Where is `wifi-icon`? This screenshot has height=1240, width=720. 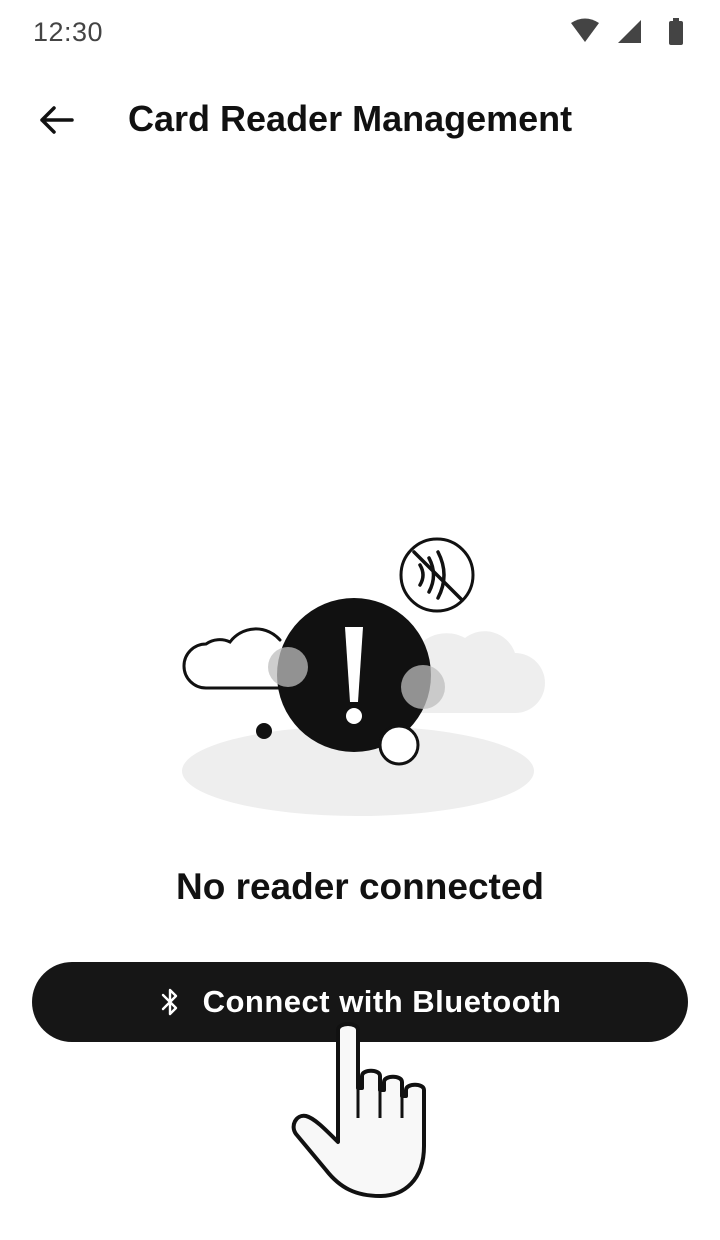
wifi-icon is located at coordinates (585, 30).